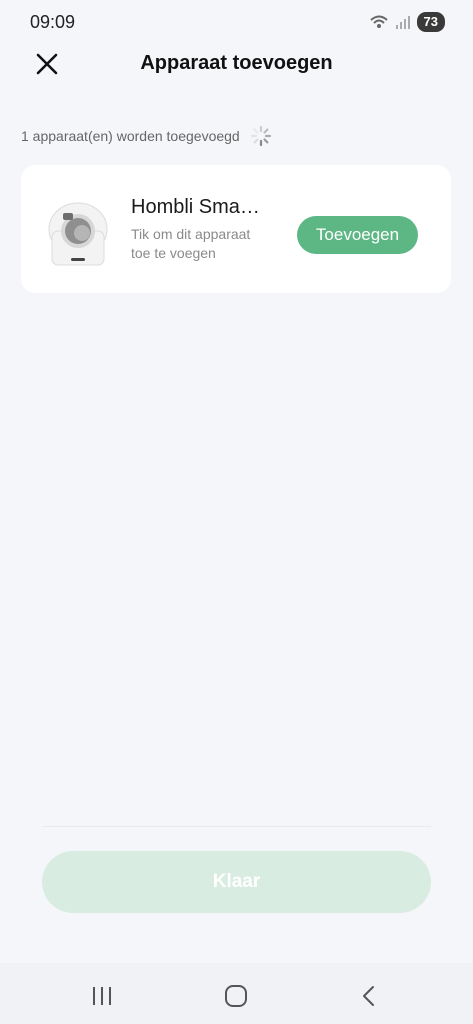 Image resolution: width=473 pixels, height=1024 pixels. Describe the element at coordinates (53, 22) in the screenshot. I see `status-time: 09:09` at that location.